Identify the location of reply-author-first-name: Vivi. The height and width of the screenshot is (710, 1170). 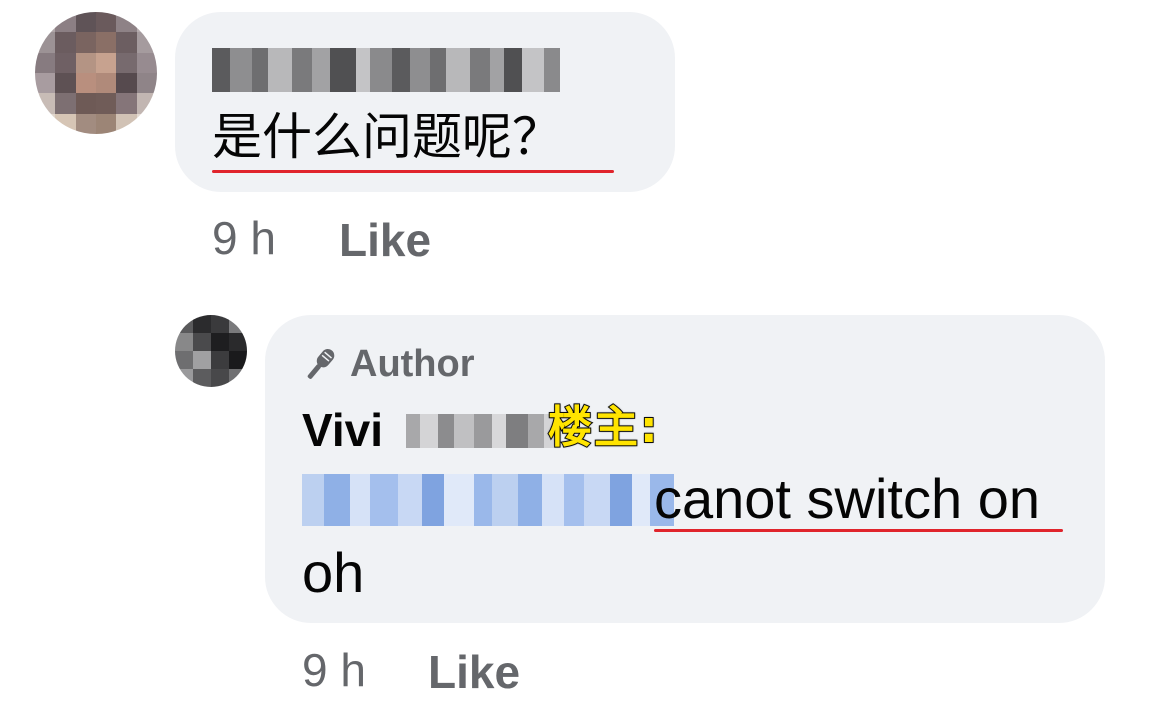
(342, 430).